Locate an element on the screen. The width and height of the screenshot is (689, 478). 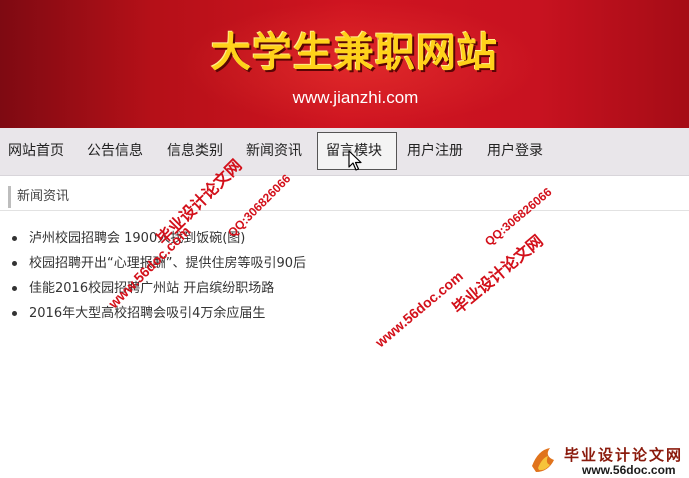
section-divider is located at coordinates (344, 210).